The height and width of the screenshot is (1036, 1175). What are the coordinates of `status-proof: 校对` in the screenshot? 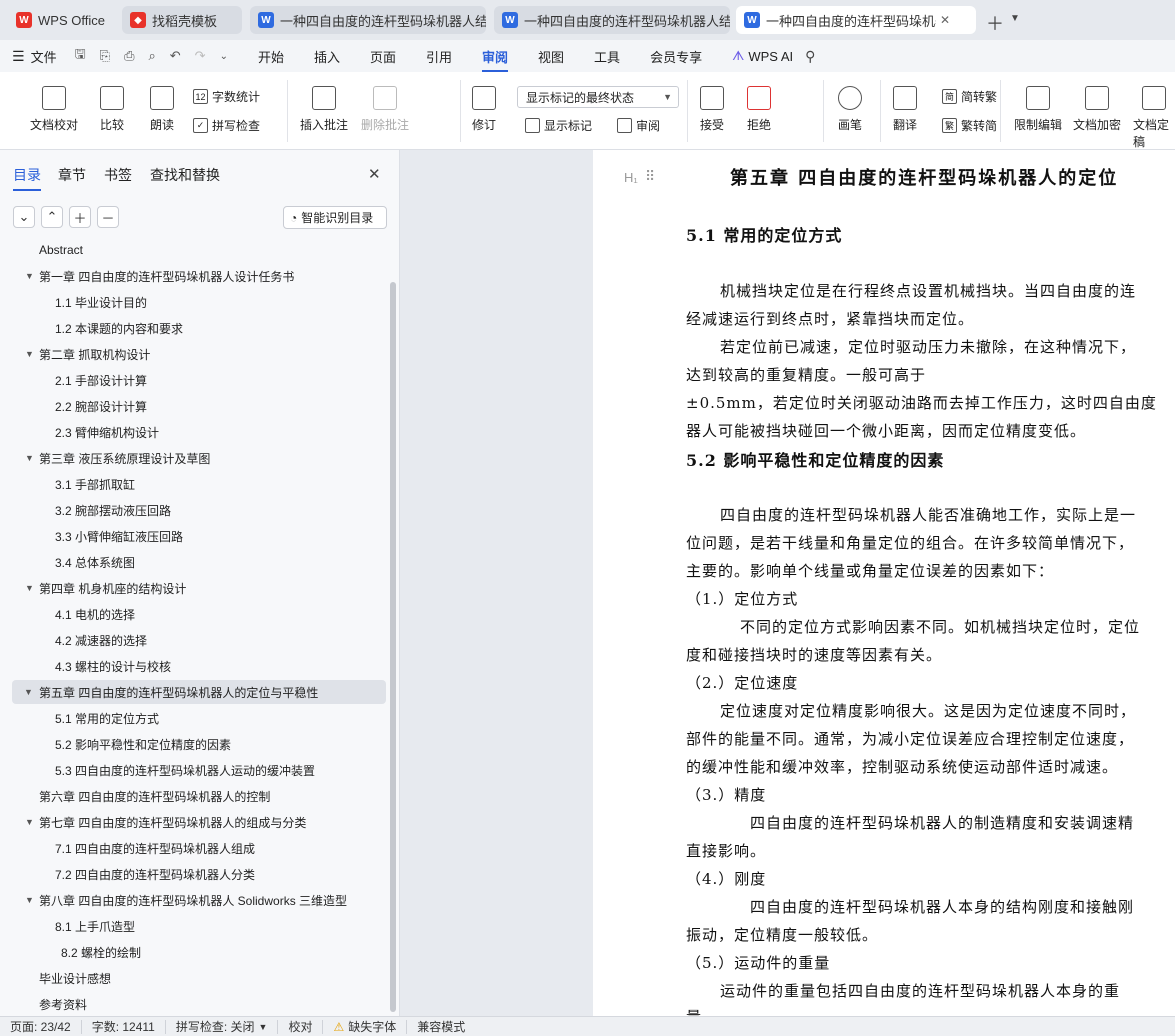 It's located at (301, 1026).